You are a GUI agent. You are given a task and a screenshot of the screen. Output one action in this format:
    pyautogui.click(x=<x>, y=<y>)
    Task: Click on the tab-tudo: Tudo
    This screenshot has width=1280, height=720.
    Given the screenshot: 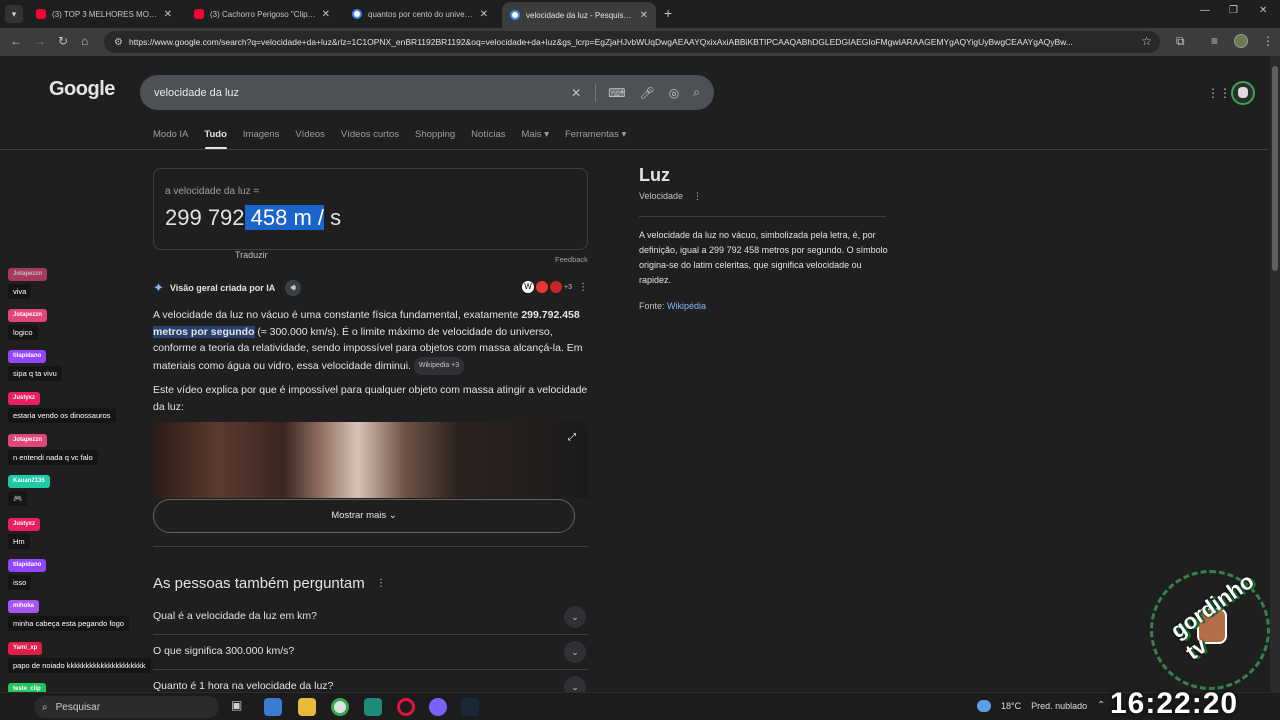 What is the action you would take?
    pyautogui.click(x=215, y=139)
    